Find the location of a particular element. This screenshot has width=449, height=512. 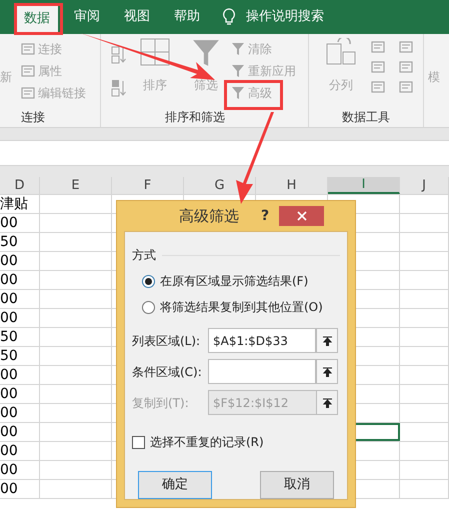

group-label: 数据工具 is located at coordinates (366, 117).